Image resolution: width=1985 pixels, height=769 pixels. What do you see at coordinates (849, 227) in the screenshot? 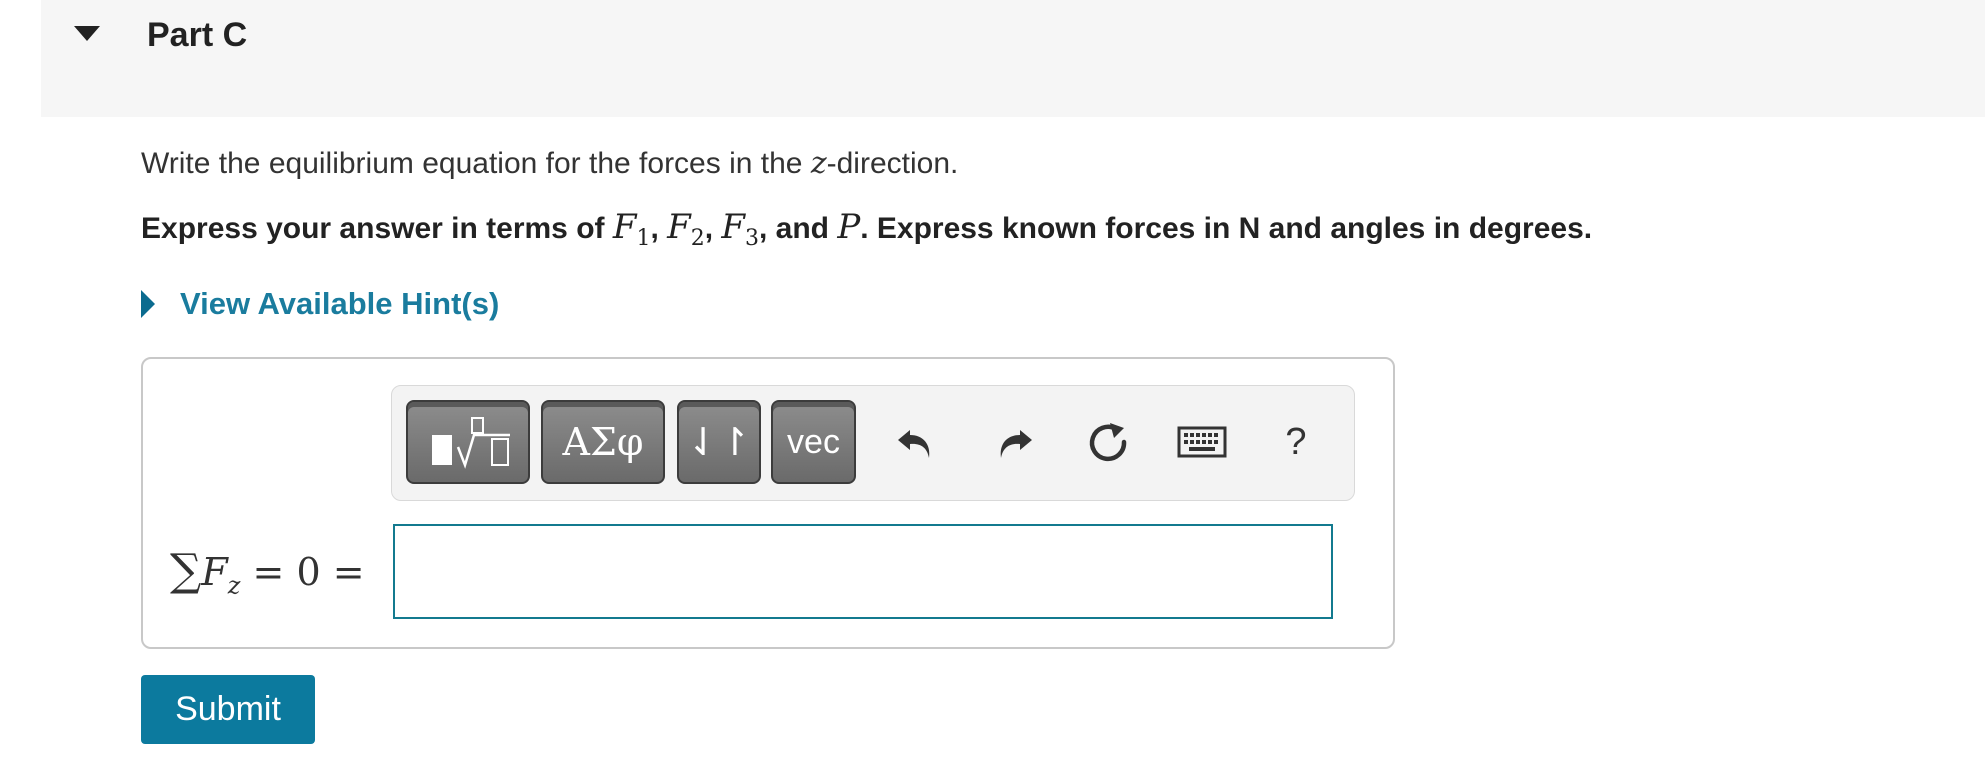
I see `var-p: P` at bounding box center [849, 227].